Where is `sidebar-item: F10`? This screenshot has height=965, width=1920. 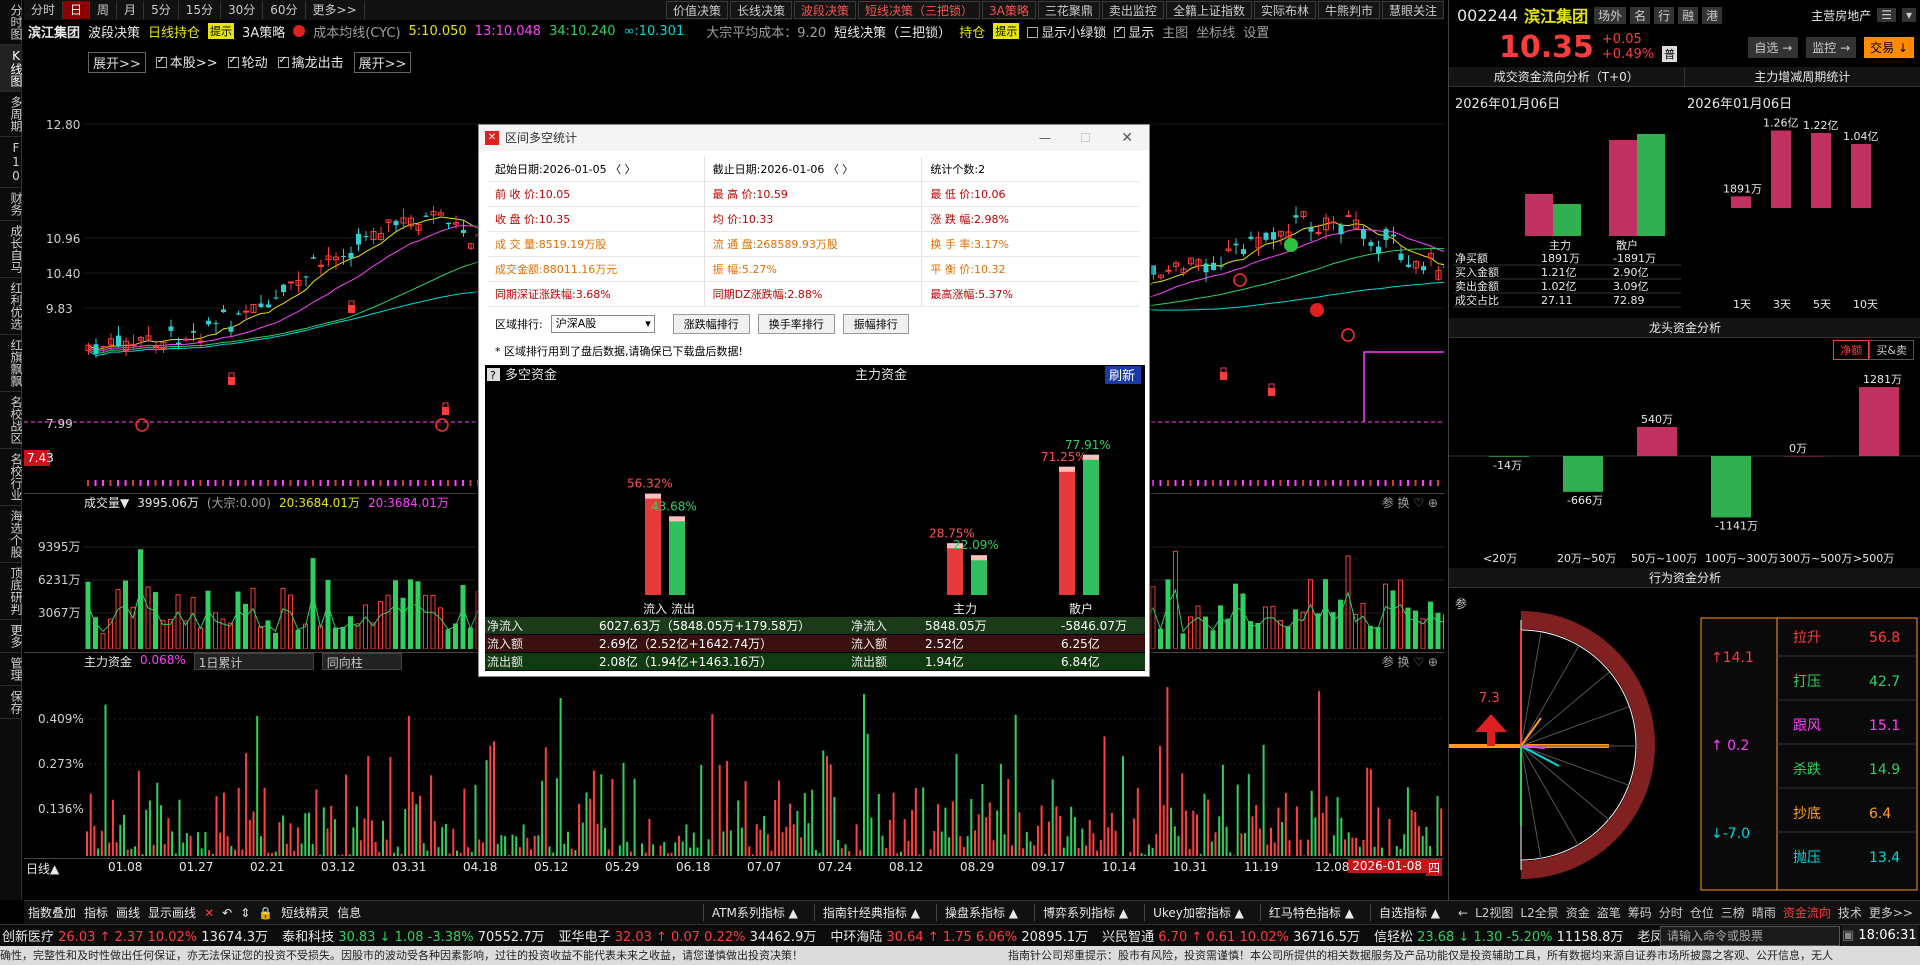
sidebar-item: F10 is located at coordinates (11, 162).